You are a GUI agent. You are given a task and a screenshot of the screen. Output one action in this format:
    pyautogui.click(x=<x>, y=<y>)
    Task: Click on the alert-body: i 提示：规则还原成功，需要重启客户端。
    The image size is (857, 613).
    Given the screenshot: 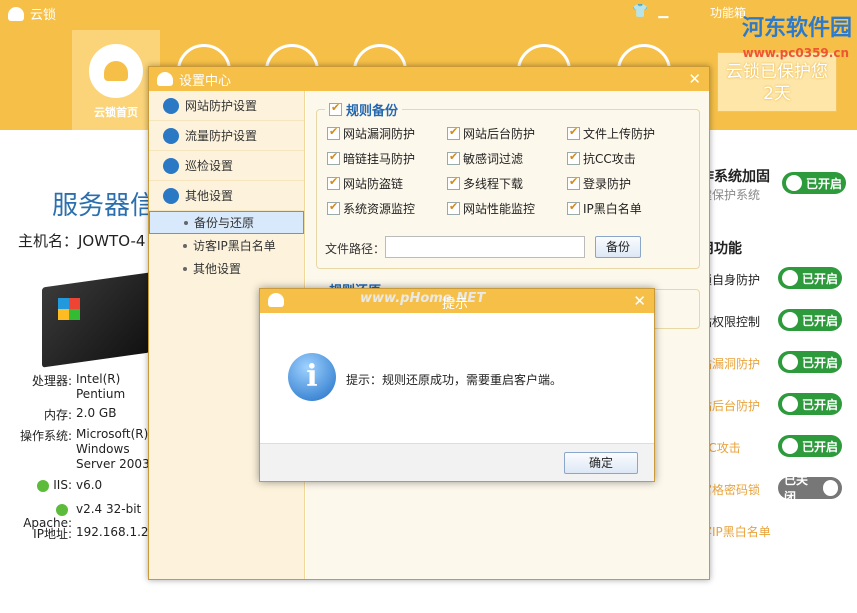 What is the action you would take?
    pyautogui.click(x=457, y=378)
    